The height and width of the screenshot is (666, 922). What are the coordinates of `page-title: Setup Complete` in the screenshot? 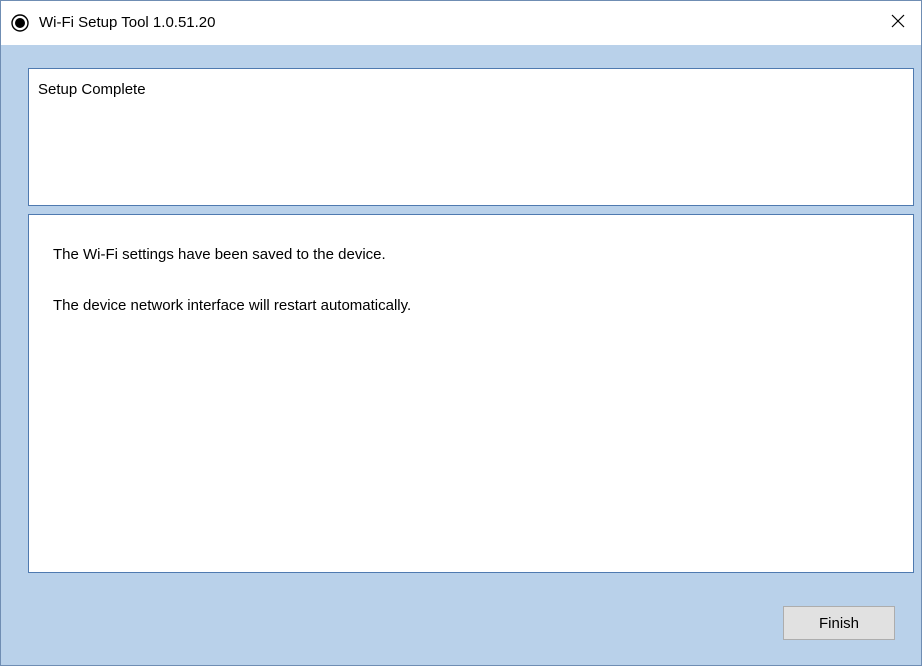 It's located at (92, 89).